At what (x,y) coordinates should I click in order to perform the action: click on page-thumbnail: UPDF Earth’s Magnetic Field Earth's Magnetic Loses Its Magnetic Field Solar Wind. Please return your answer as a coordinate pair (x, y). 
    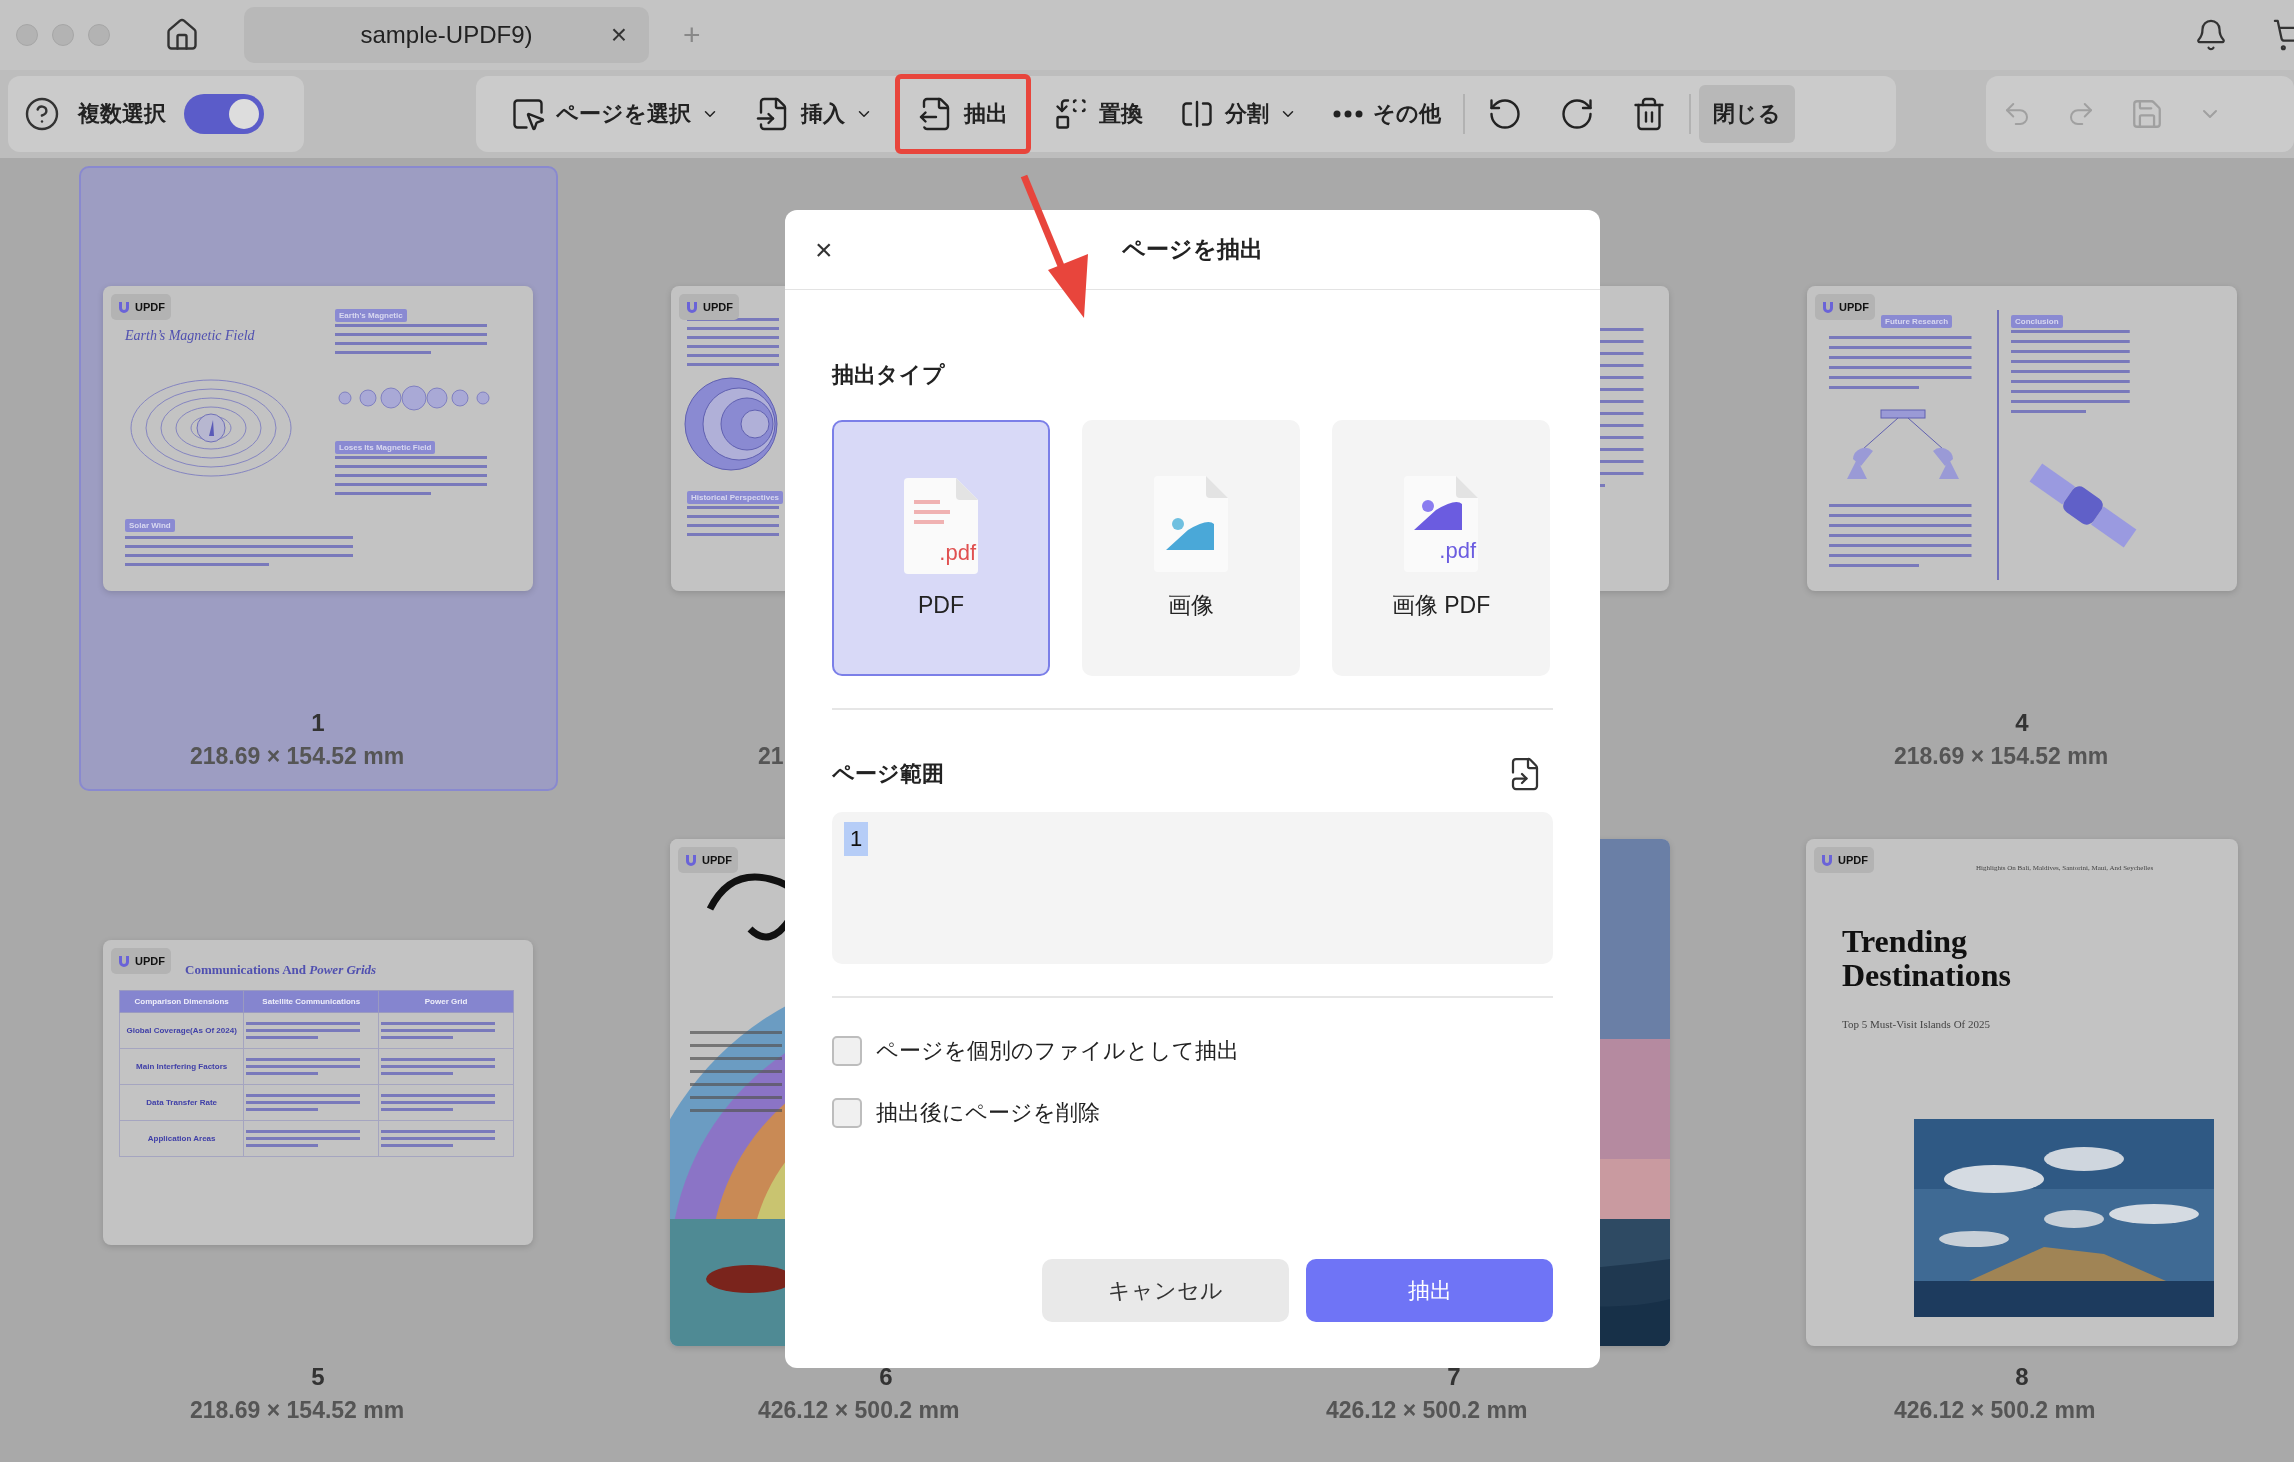
    Looking at the image, I should click on (318, 438).